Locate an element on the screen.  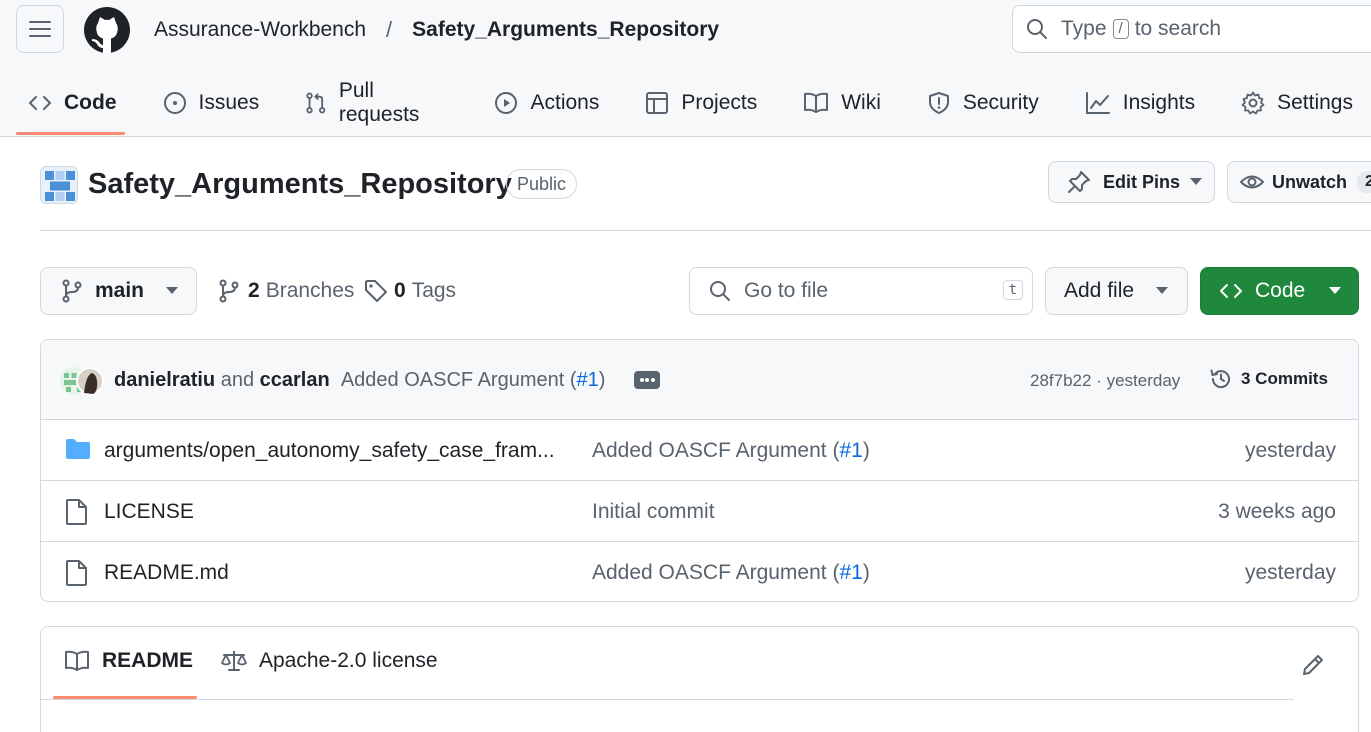
search-input: Type / to search is located at coordinates (1191, 29).